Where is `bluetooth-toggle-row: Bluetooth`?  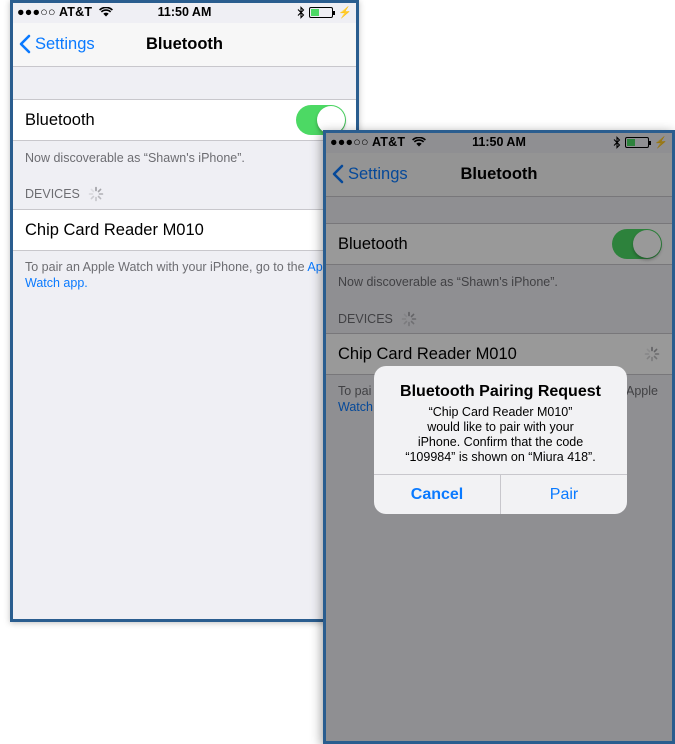
bluetooth-toggle-row: Bluetooth is located at coordinates (184, 120).